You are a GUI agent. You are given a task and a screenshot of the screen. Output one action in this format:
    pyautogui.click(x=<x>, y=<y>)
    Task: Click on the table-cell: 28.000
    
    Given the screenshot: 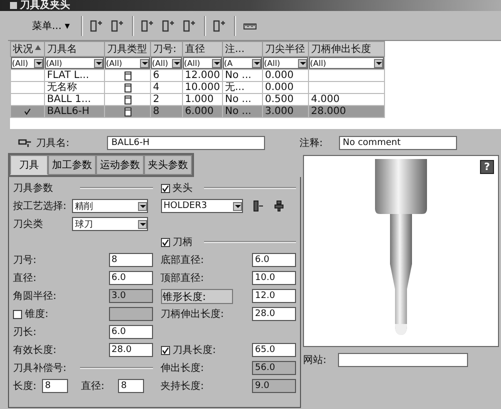 What is the action you would take?
    pyautogui.click(x=328, y=111)
    